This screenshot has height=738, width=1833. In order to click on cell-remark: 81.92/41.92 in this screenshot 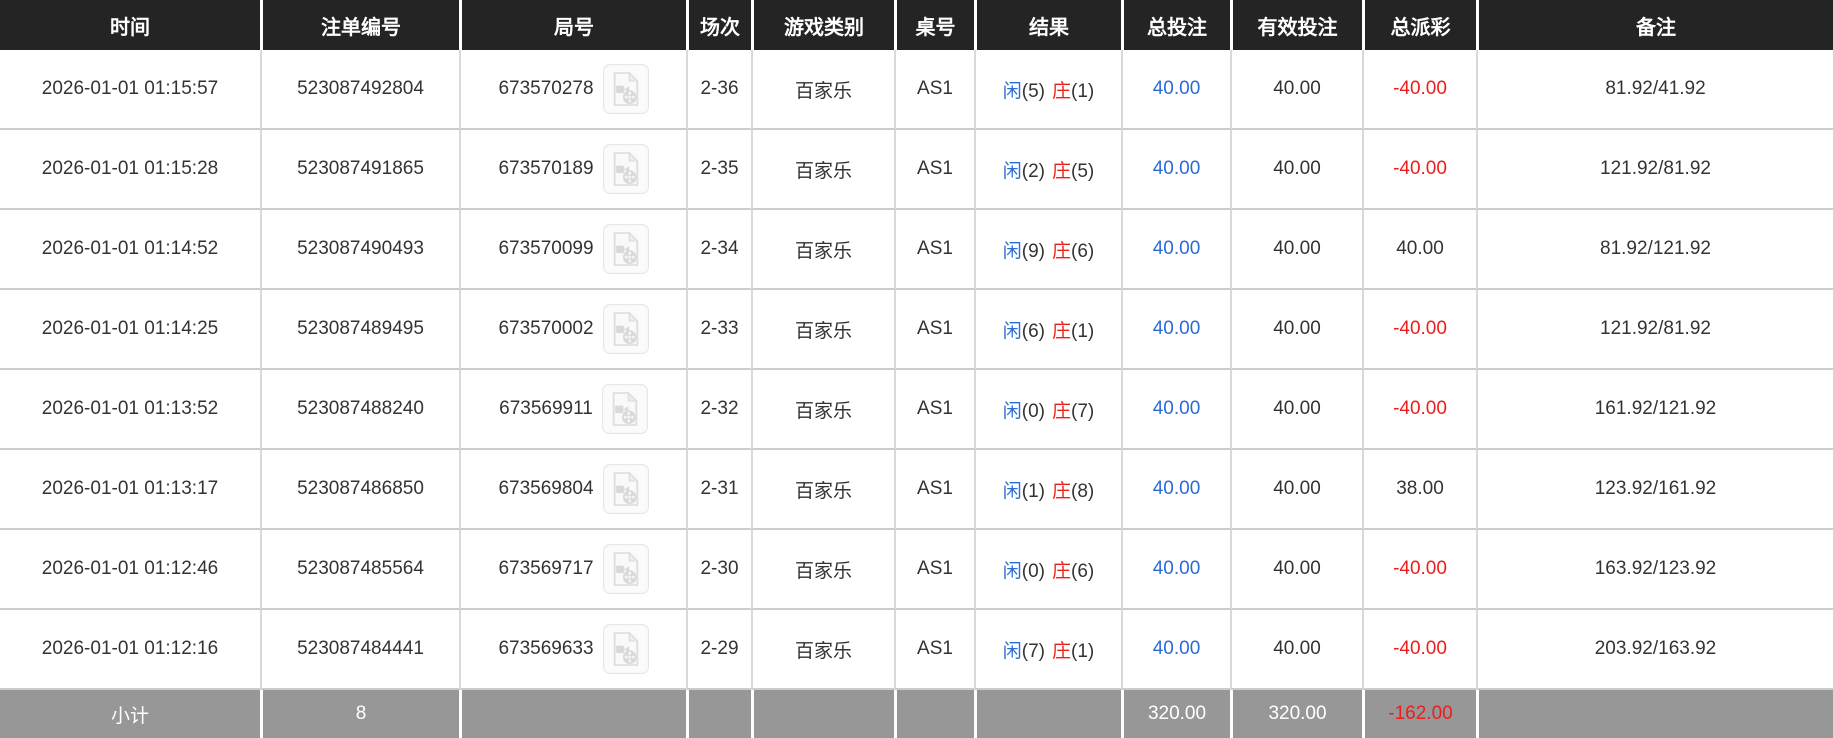, I will do `click(1654, 90)`.